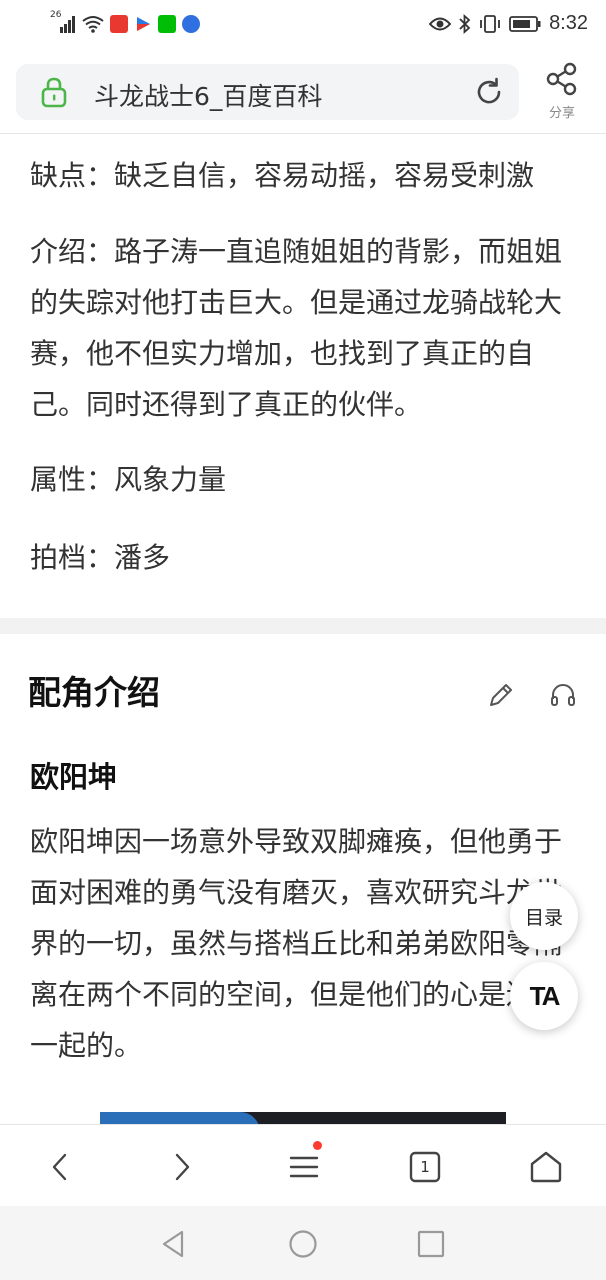 Image resolution: width=606 pixels, height=1280 pixels. Describe the element at coordinates (561, 79) in the screenshot. I see `share-icon` at that location.